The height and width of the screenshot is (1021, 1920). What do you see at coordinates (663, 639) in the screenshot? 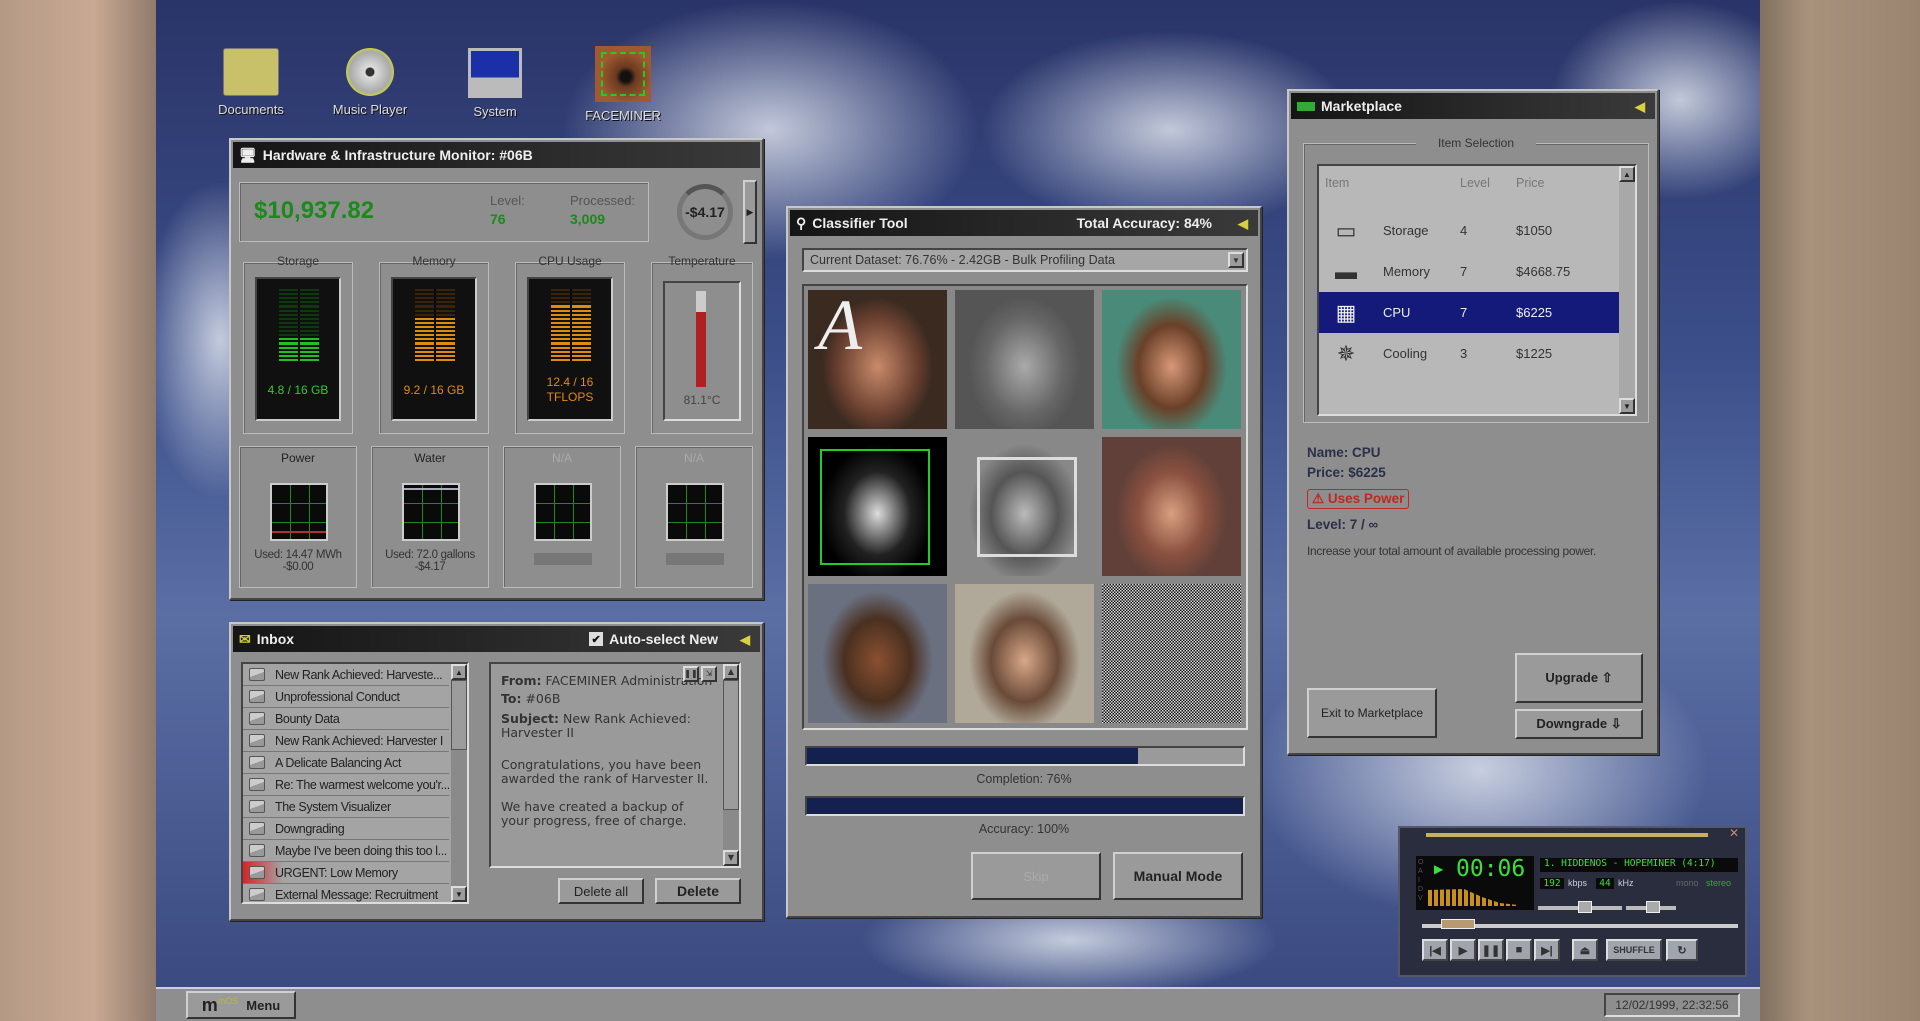
I see `auto-select-label: Auto-select New` at bounding box center [663, 639].